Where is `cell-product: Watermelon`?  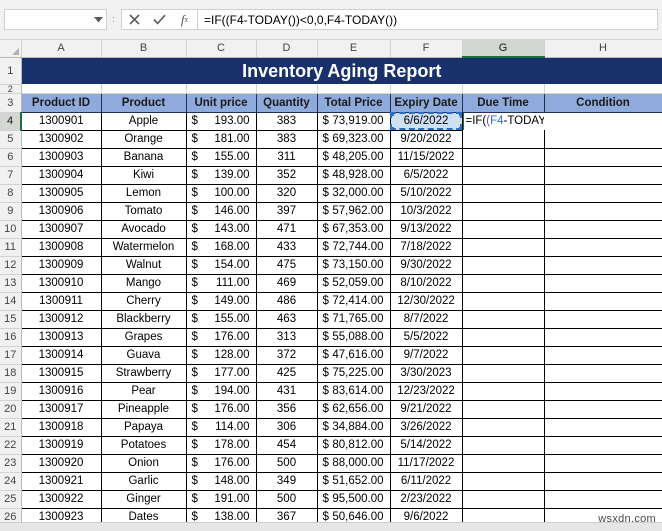
cell-product: Watermelon is located at coordinates (143, 247).